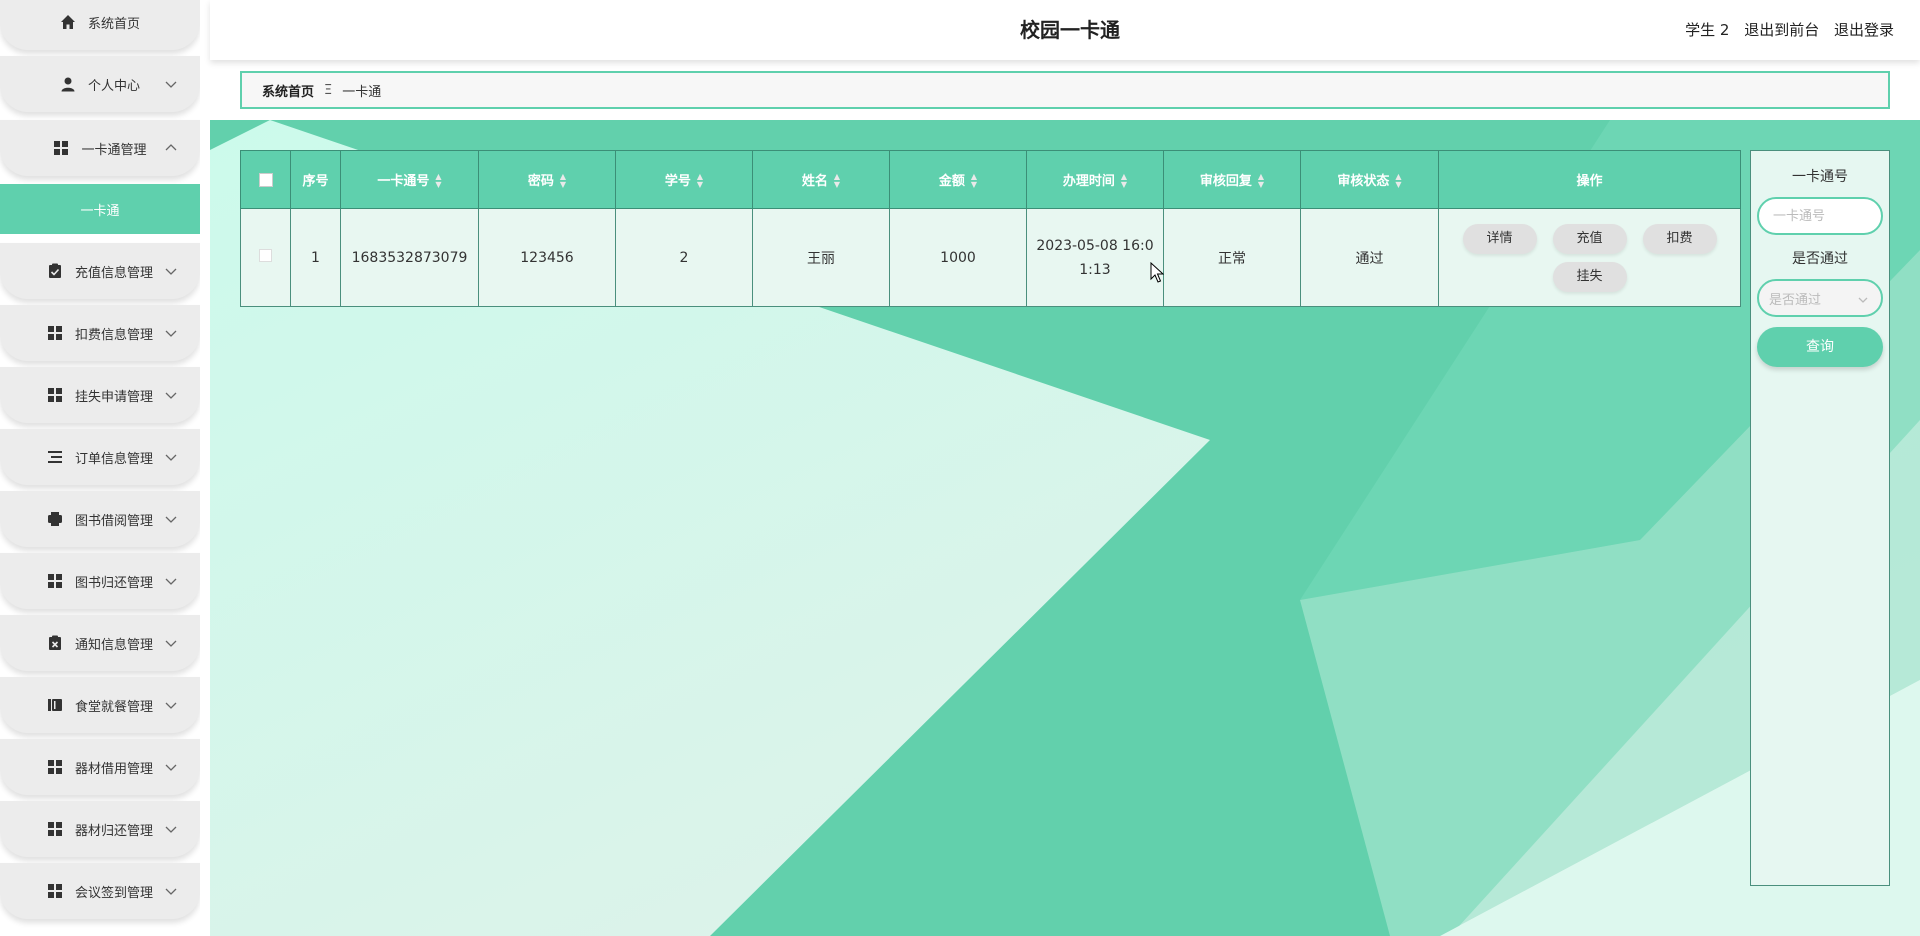 The image size is (1920, 936). I want to click on column-header: 操作, so click(1589, 179).